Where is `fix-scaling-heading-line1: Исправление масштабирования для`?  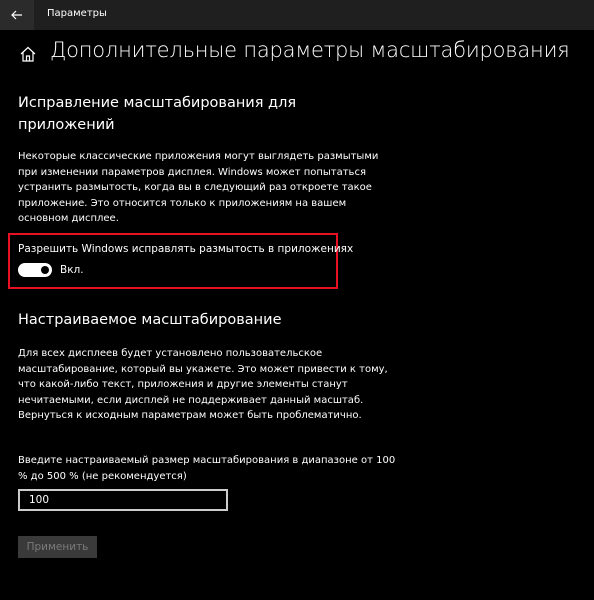
fix-scaling-heading-line1: Исправление масштабирования для is located at coordinates (157, 103).